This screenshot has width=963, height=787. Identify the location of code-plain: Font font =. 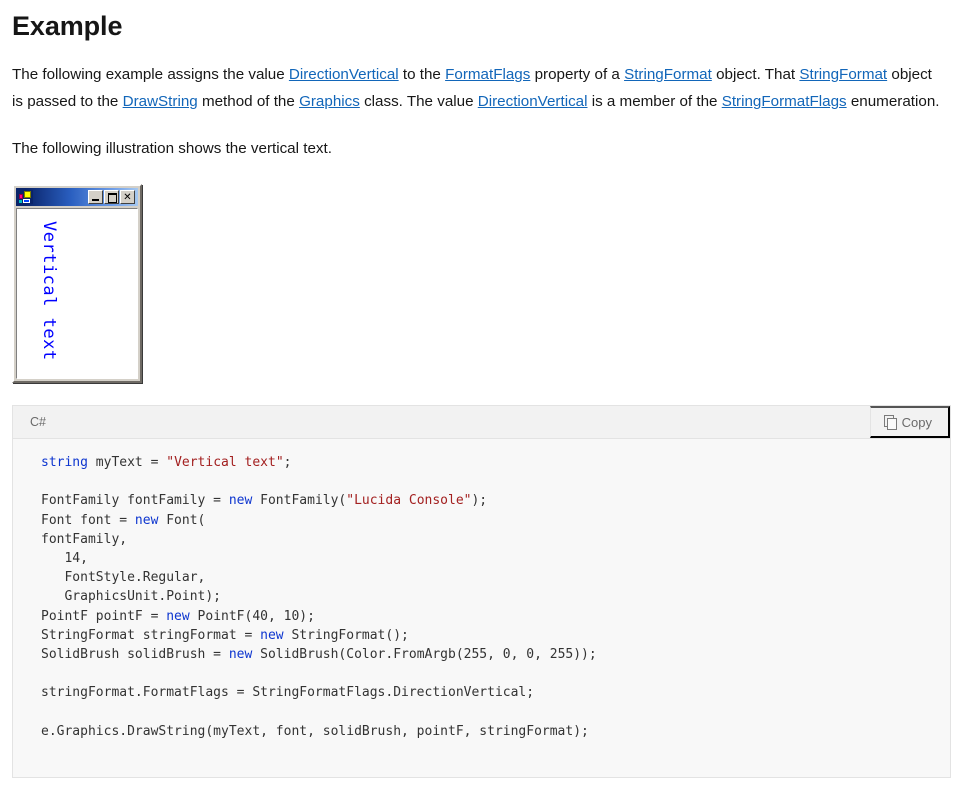
(88, 520).